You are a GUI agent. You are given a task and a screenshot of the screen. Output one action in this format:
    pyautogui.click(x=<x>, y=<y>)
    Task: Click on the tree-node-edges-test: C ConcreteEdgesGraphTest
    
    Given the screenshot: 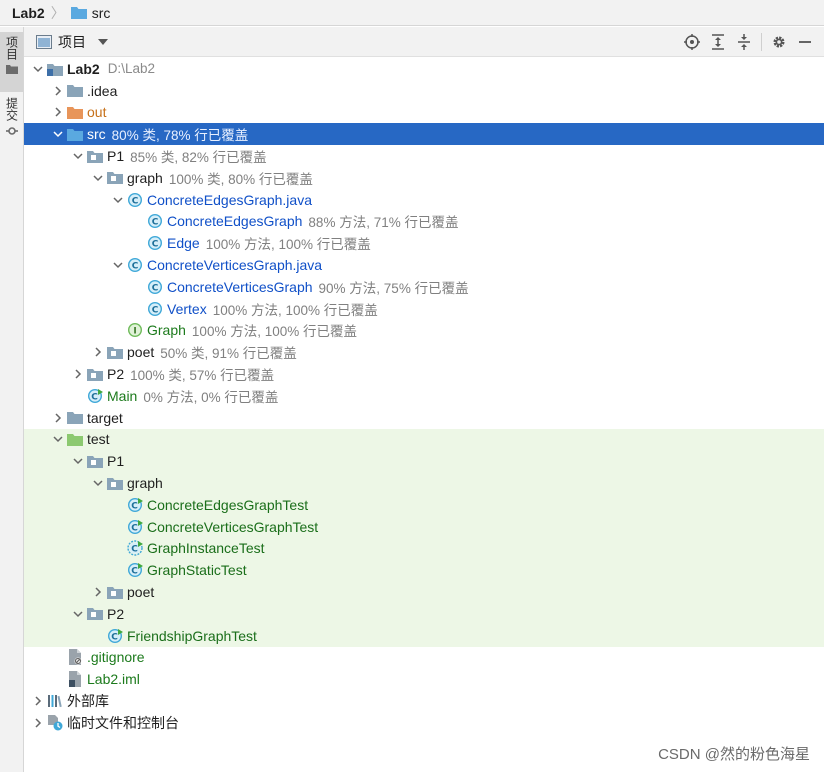 What is the action you would take?
    pyautogui.click(x=424, y=504)
    